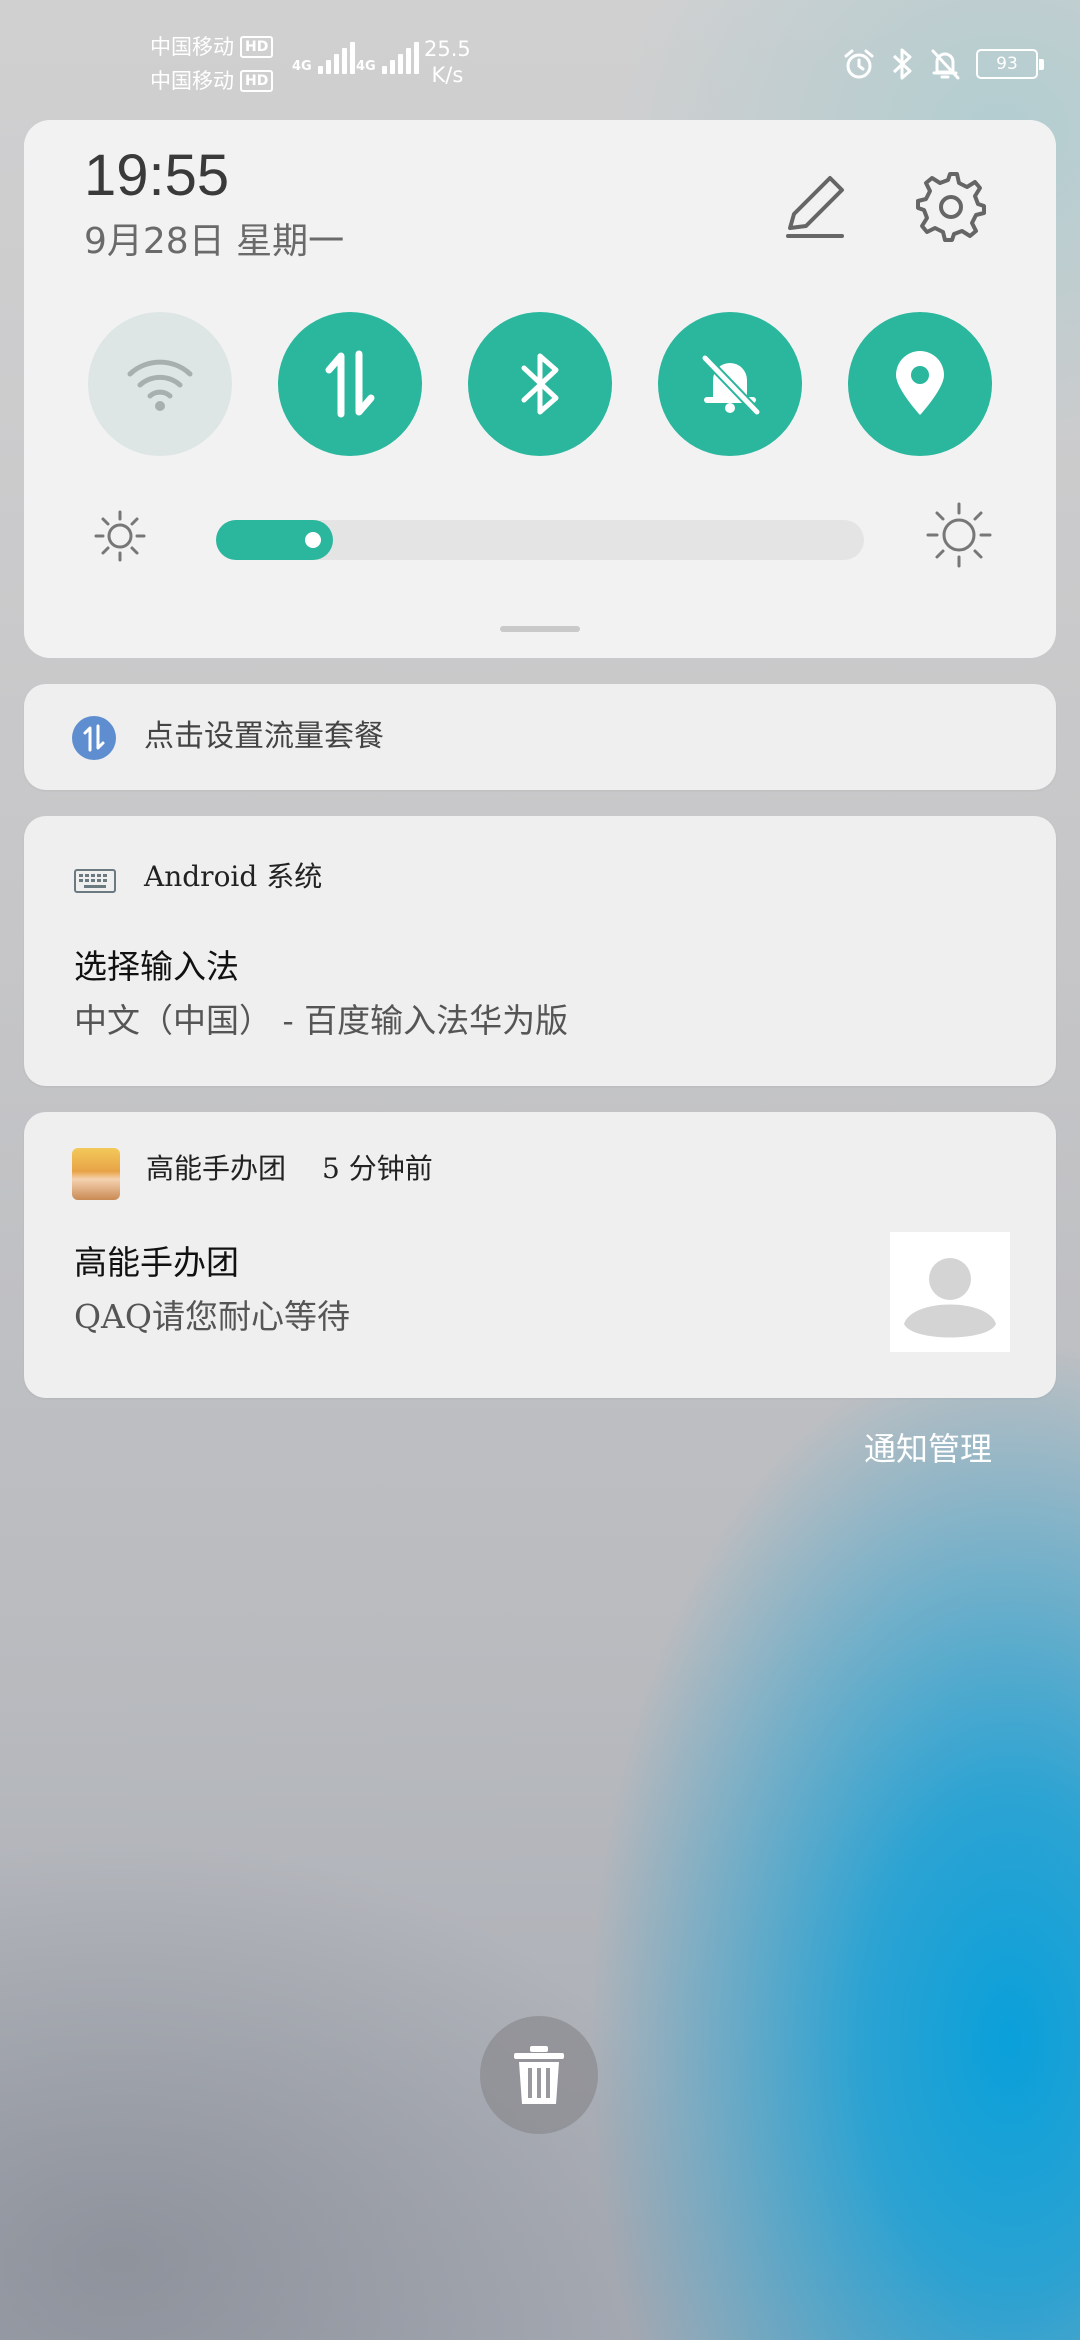 The width and height of the screenshot is (1080, 2340). What do you see at coordinates (816, 206) in the screenshot?
I see `edit-icon` at bounding box center [816, 206].